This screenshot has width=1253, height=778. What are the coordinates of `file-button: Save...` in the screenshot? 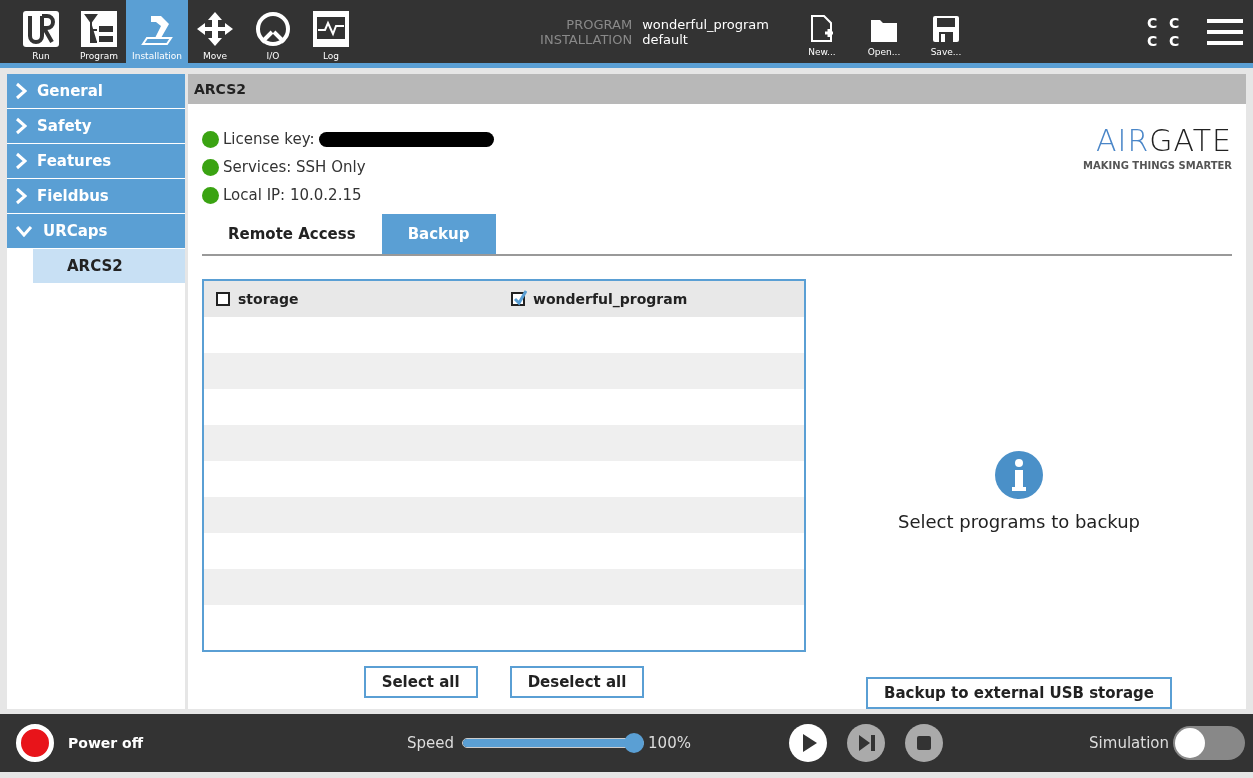 It's located at (946, 31).